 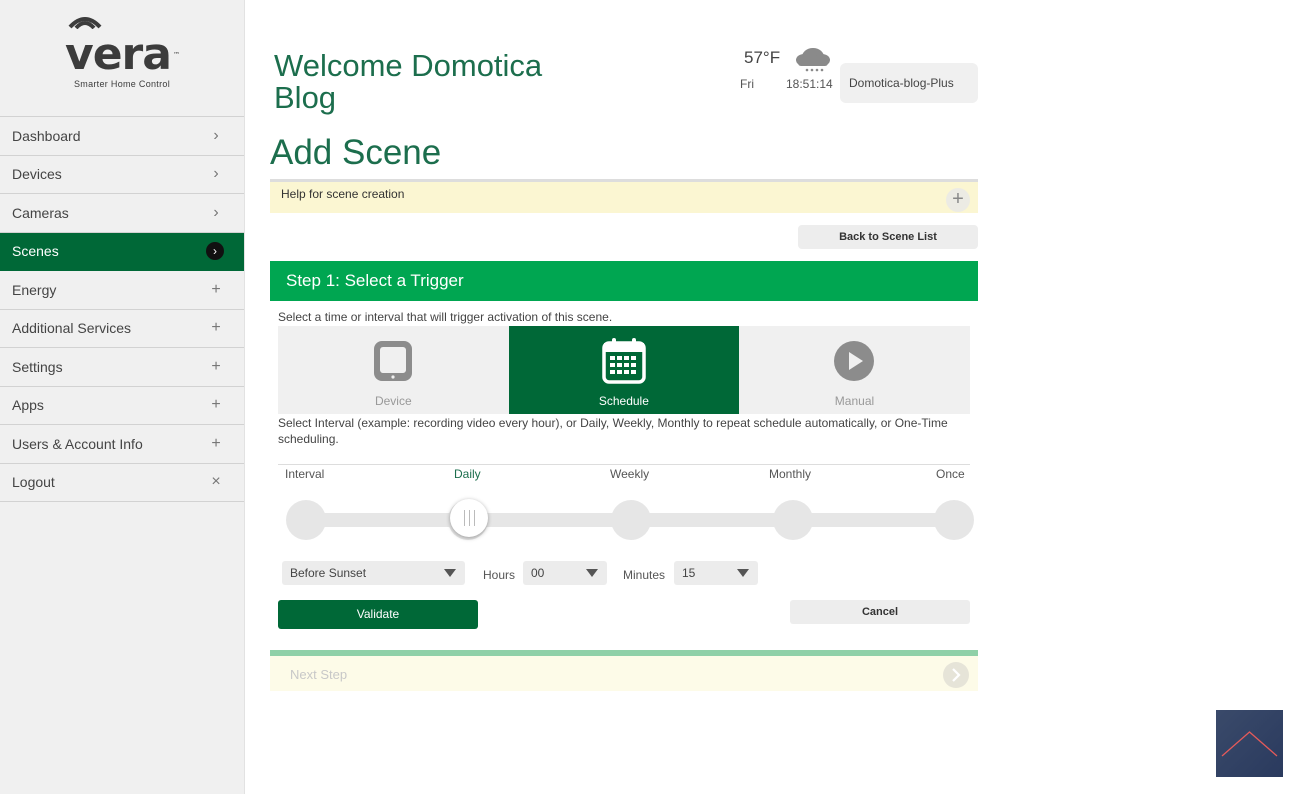 I want to click on interval-label-once: Once, so click(x=950, y=474).